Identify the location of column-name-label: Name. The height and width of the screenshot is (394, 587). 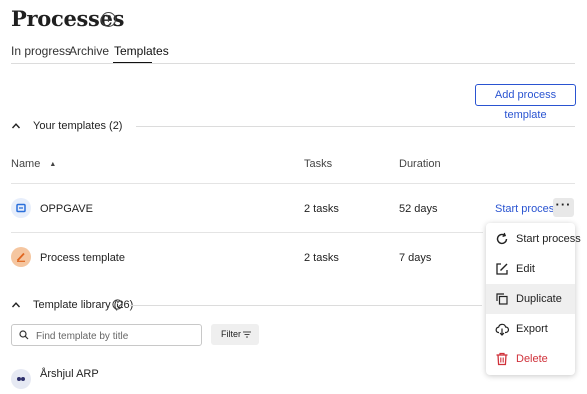
(26, 164).